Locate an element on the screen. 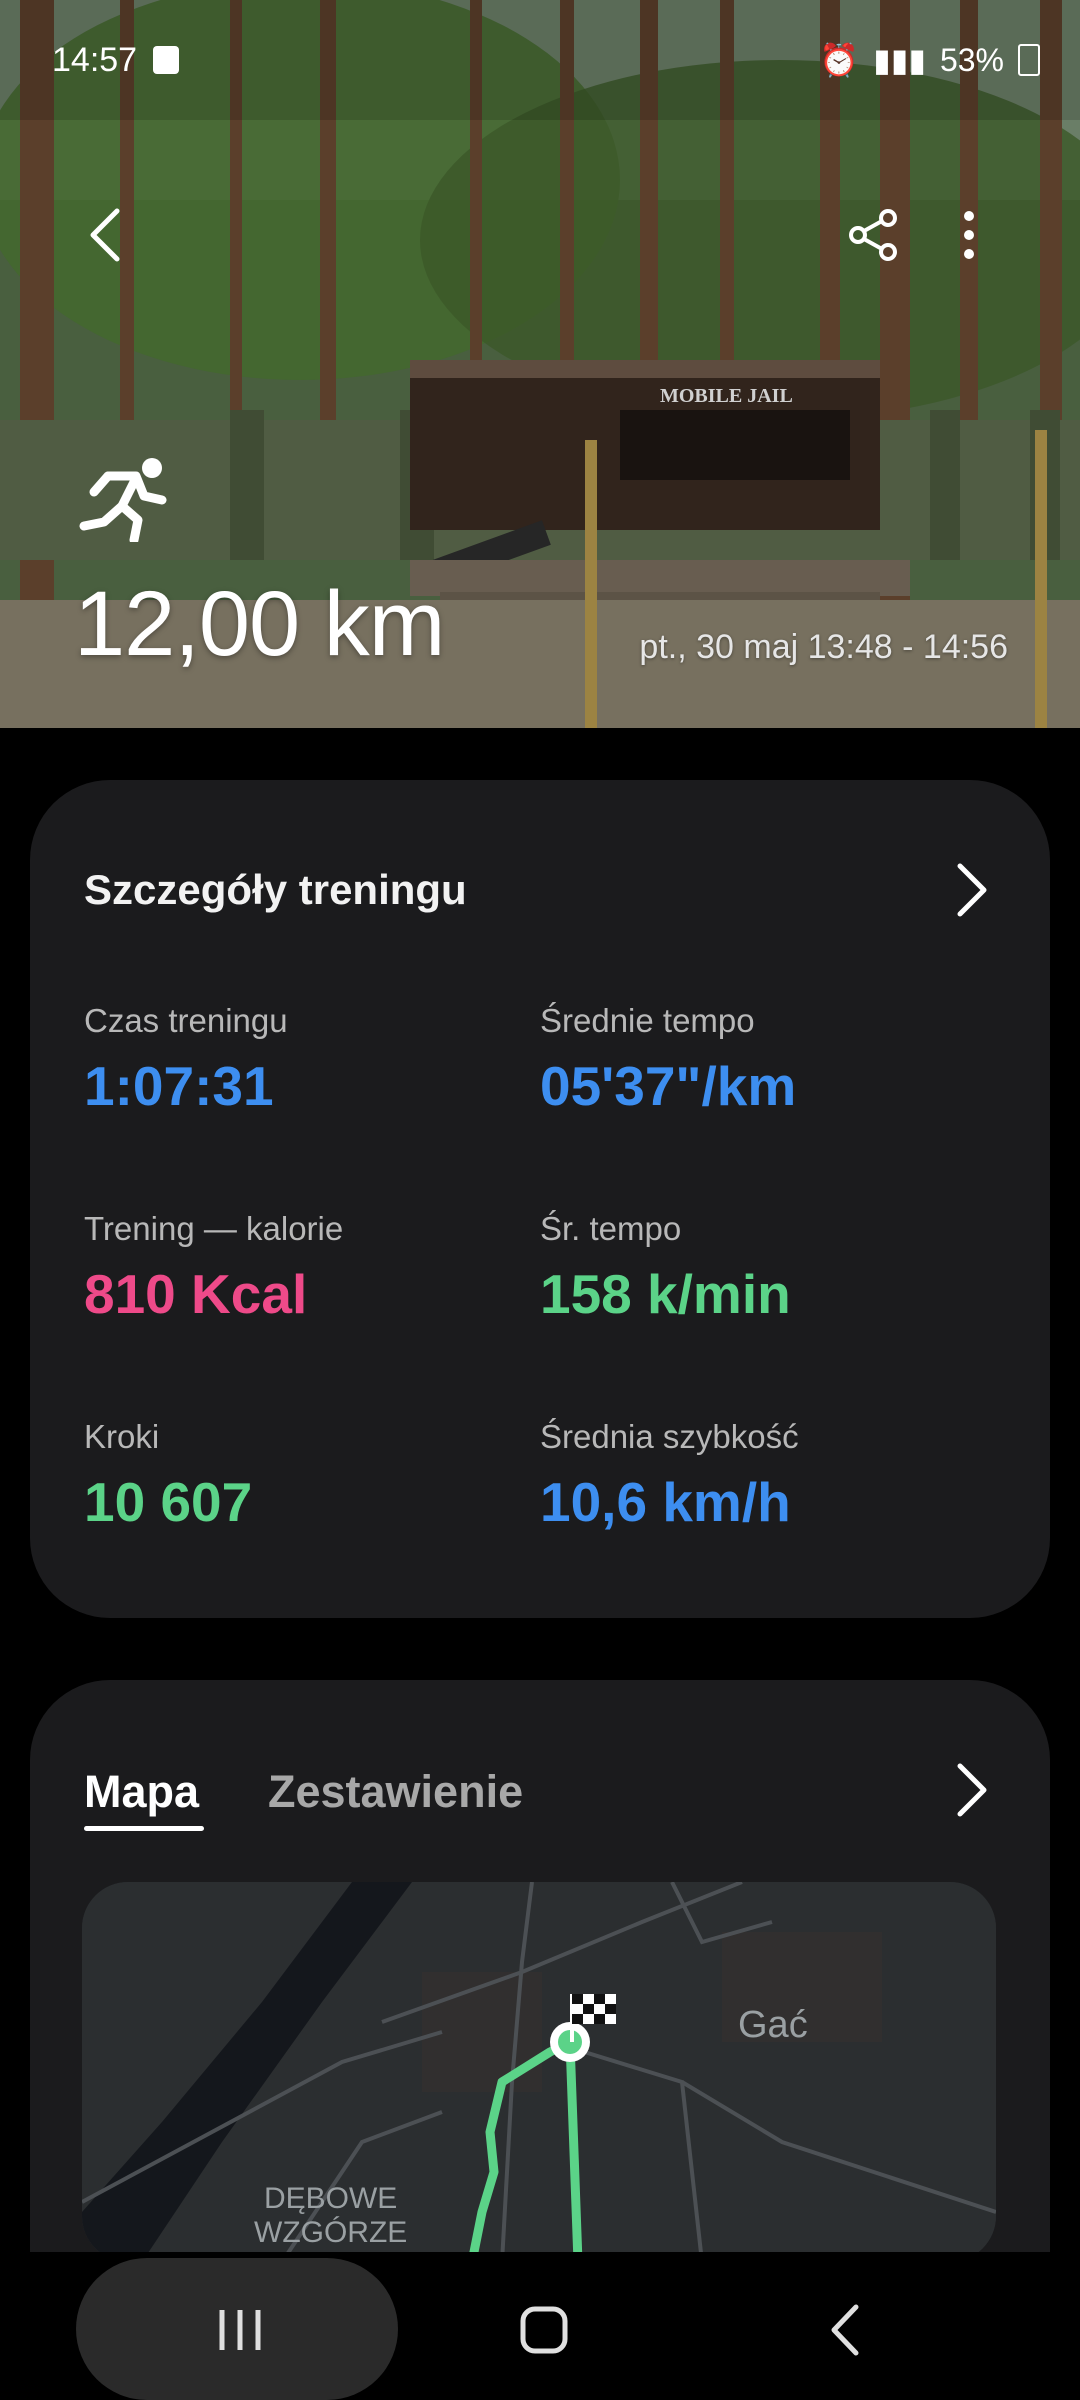  map-label-area-line2: WZGÓRZE is located at coordinates (331, 2232).